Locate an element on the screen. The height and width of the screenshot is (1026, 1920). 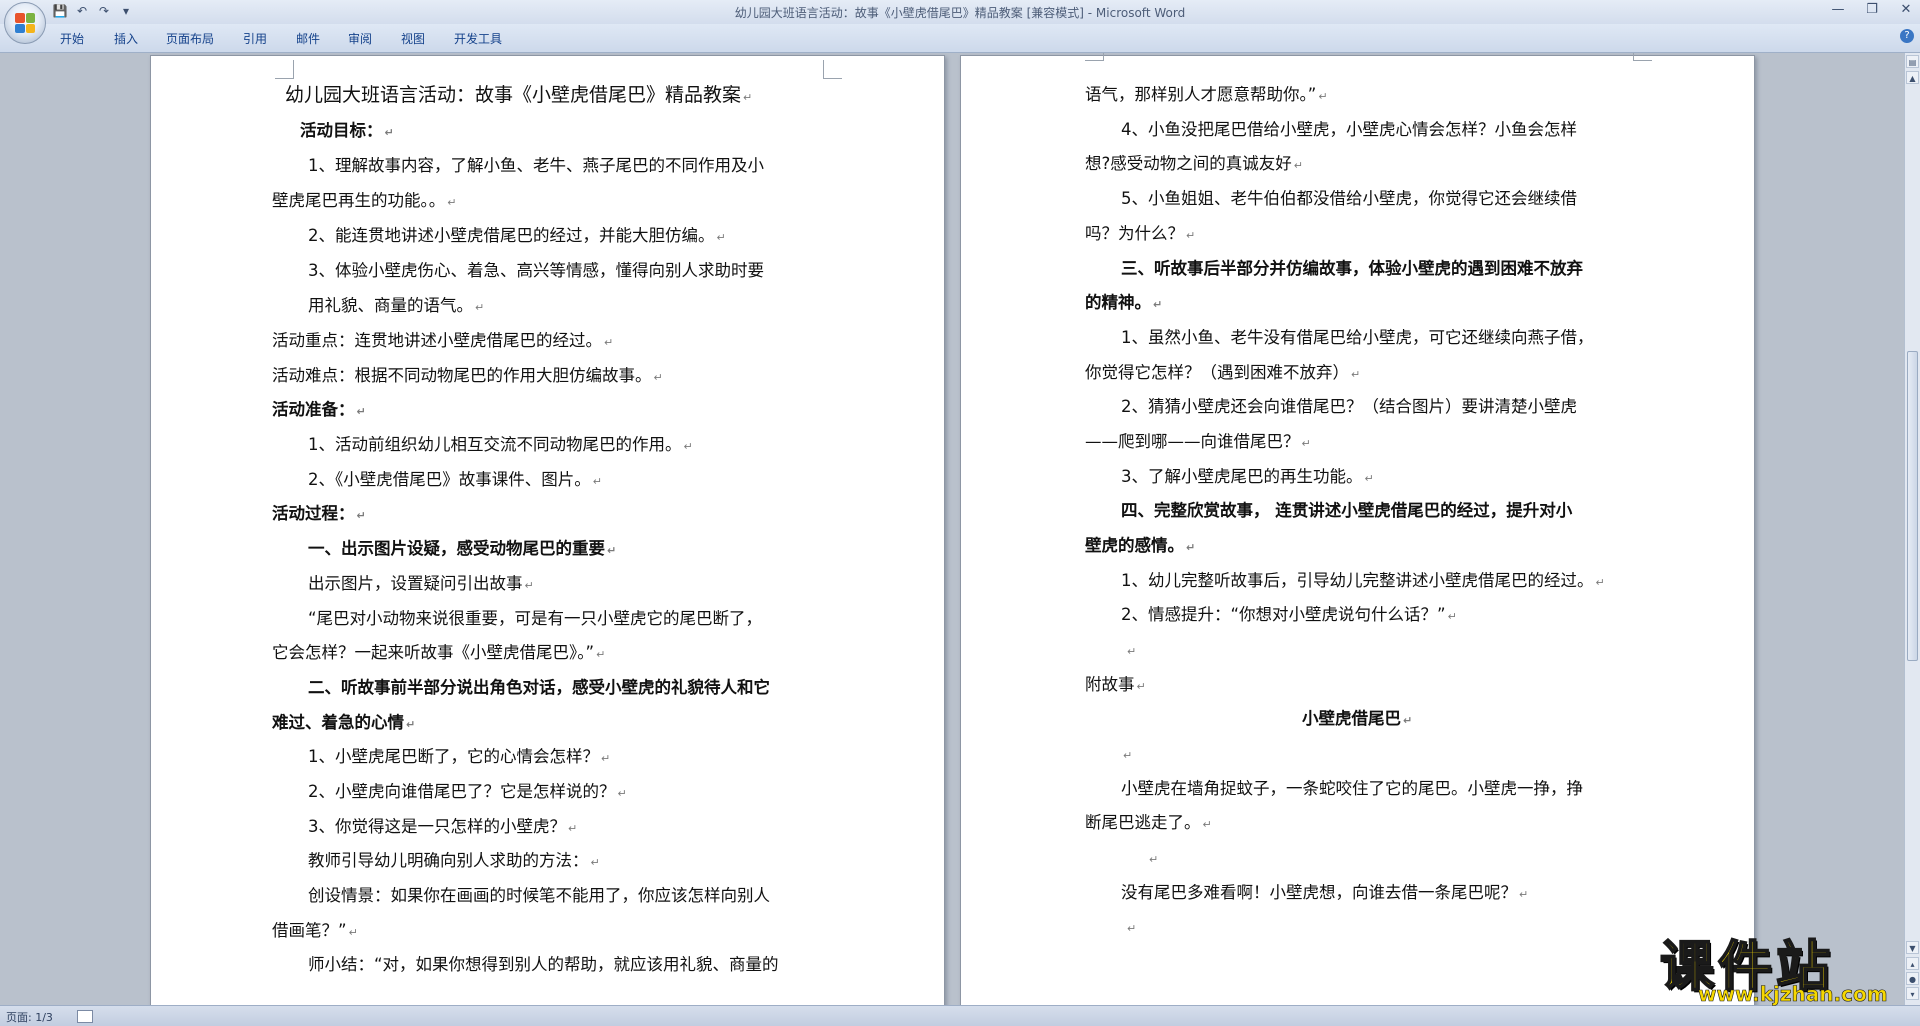
tab-developer: 开发工具 is located at coordinates (478, 38).